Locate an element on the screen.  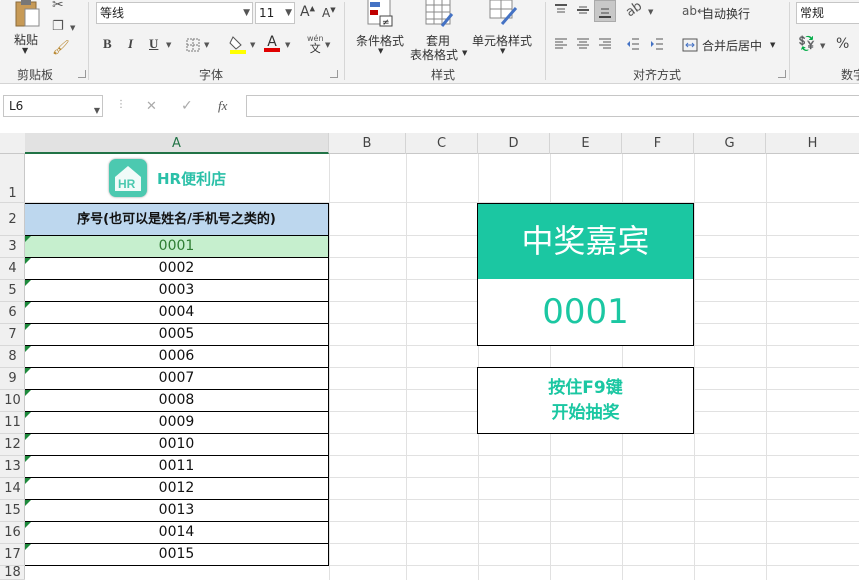
cell-styles-button: 单元格样式 ▼ is located at coordinates (504, 31).